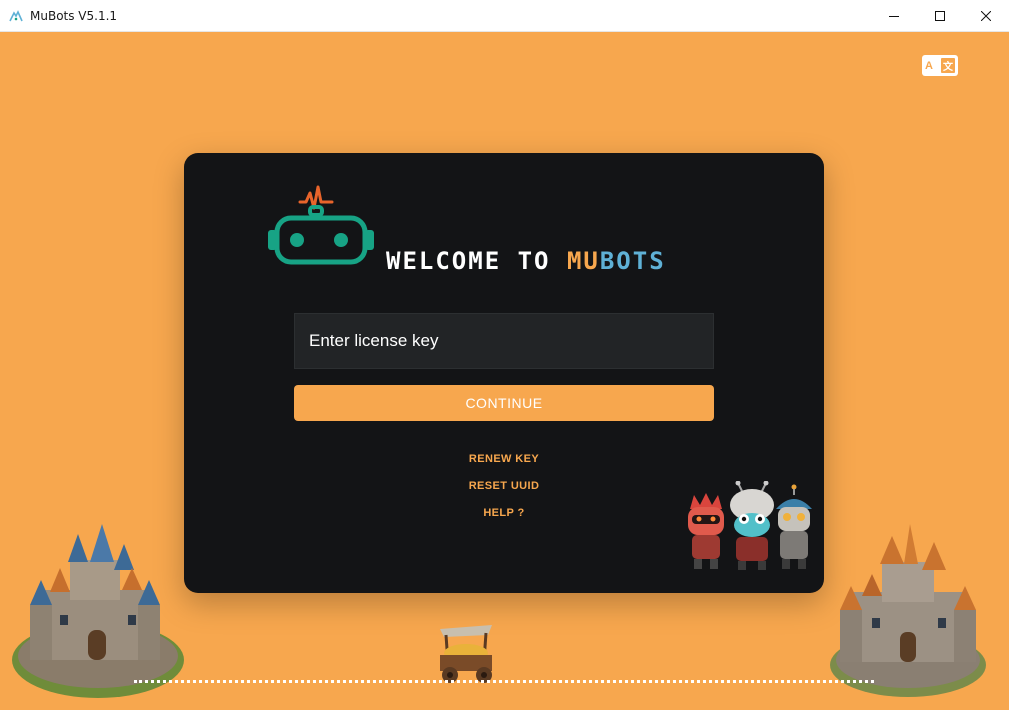  I want to click on maximize-icon, so click(940, 16).